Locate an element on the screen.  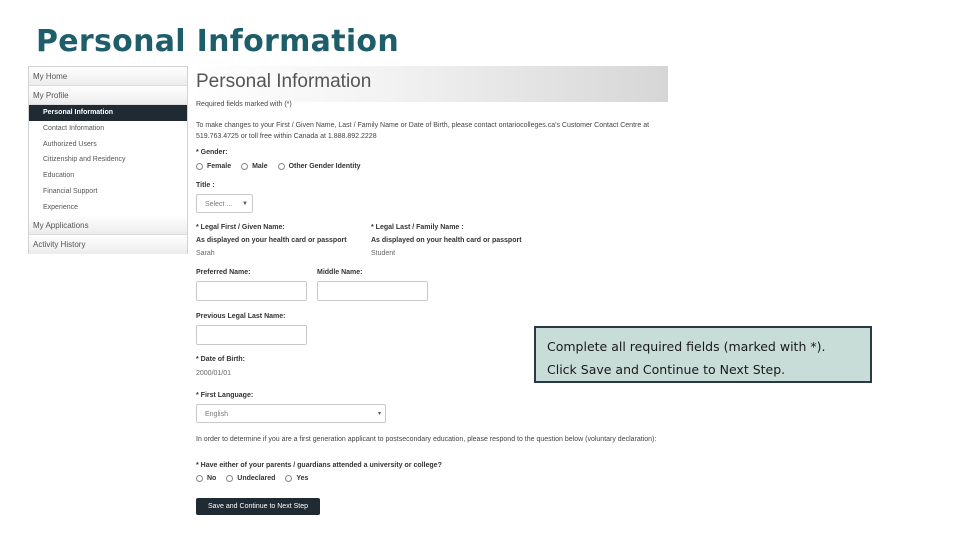
sidebar-subitem-citizenship: Citizenship and Residency is located at coordinates (108, 160).